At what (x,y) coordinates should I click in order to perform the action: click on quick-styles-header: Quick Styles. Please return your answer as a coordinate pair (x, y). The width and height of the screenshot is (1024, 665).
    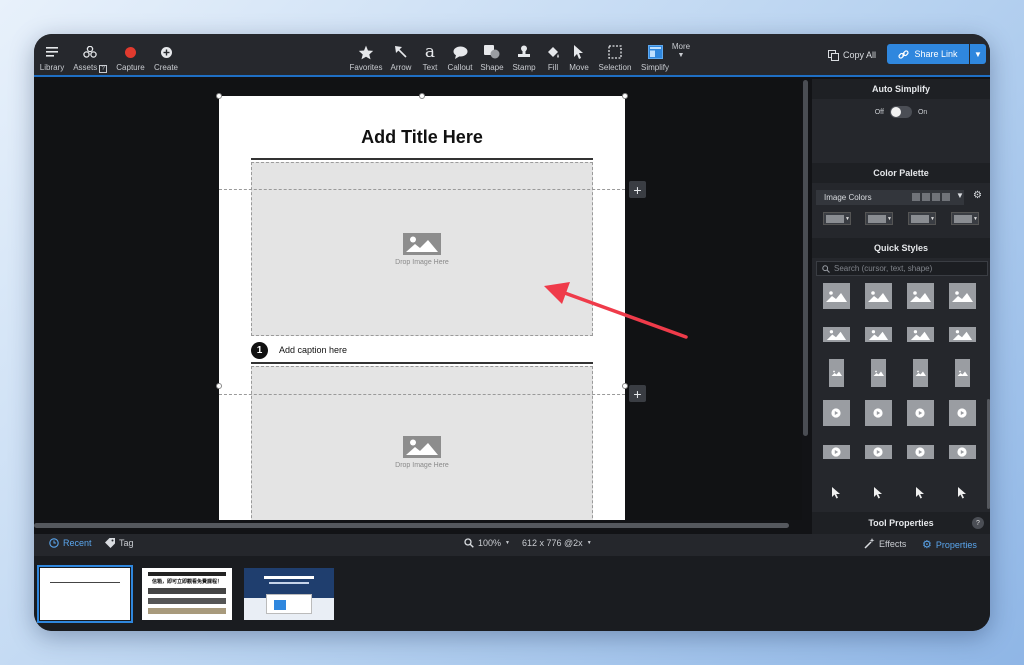
    Looking at the image, I should click on (901, 248).